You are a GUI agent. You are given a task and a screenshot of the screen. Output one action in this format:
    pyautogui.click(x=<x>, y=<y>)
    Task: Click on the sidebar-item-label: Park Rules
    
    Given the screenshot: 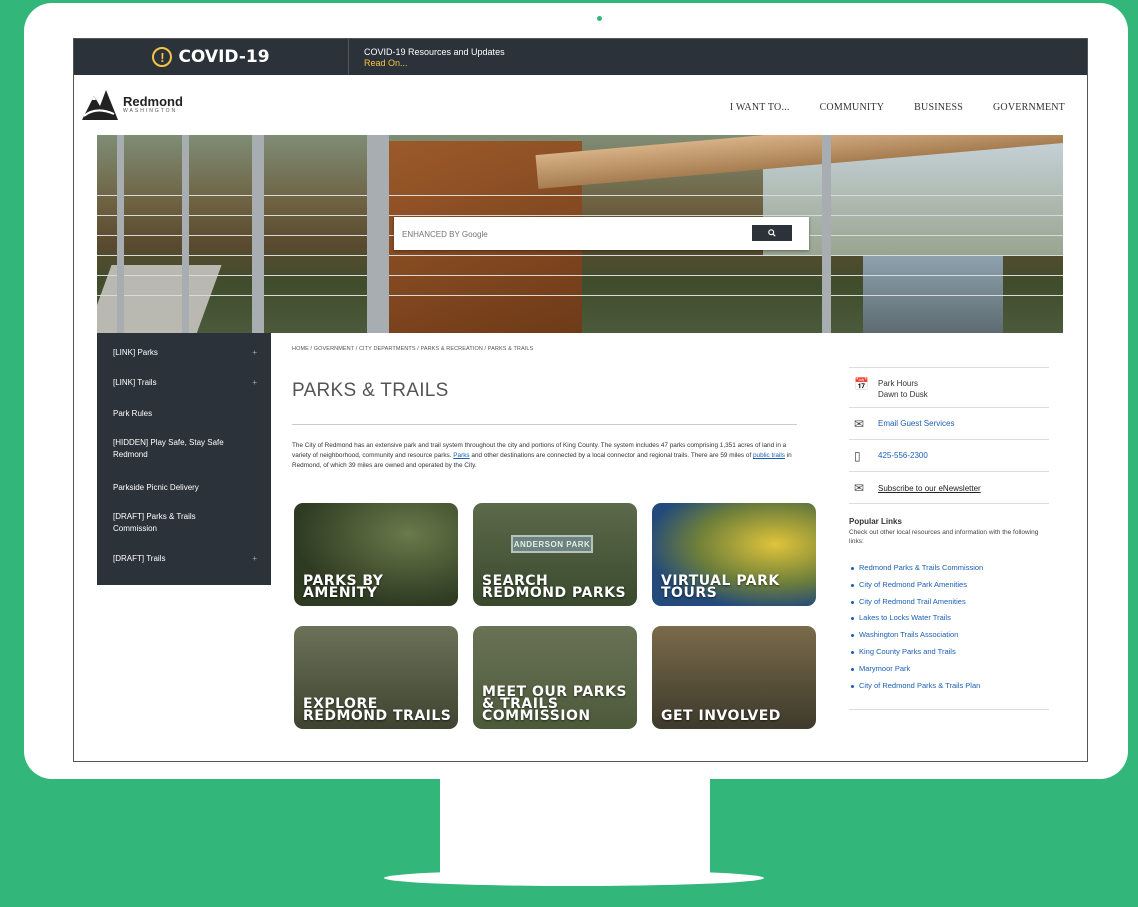 What is the action you would take?
    pyautogui.click(x=133, y=413)
    